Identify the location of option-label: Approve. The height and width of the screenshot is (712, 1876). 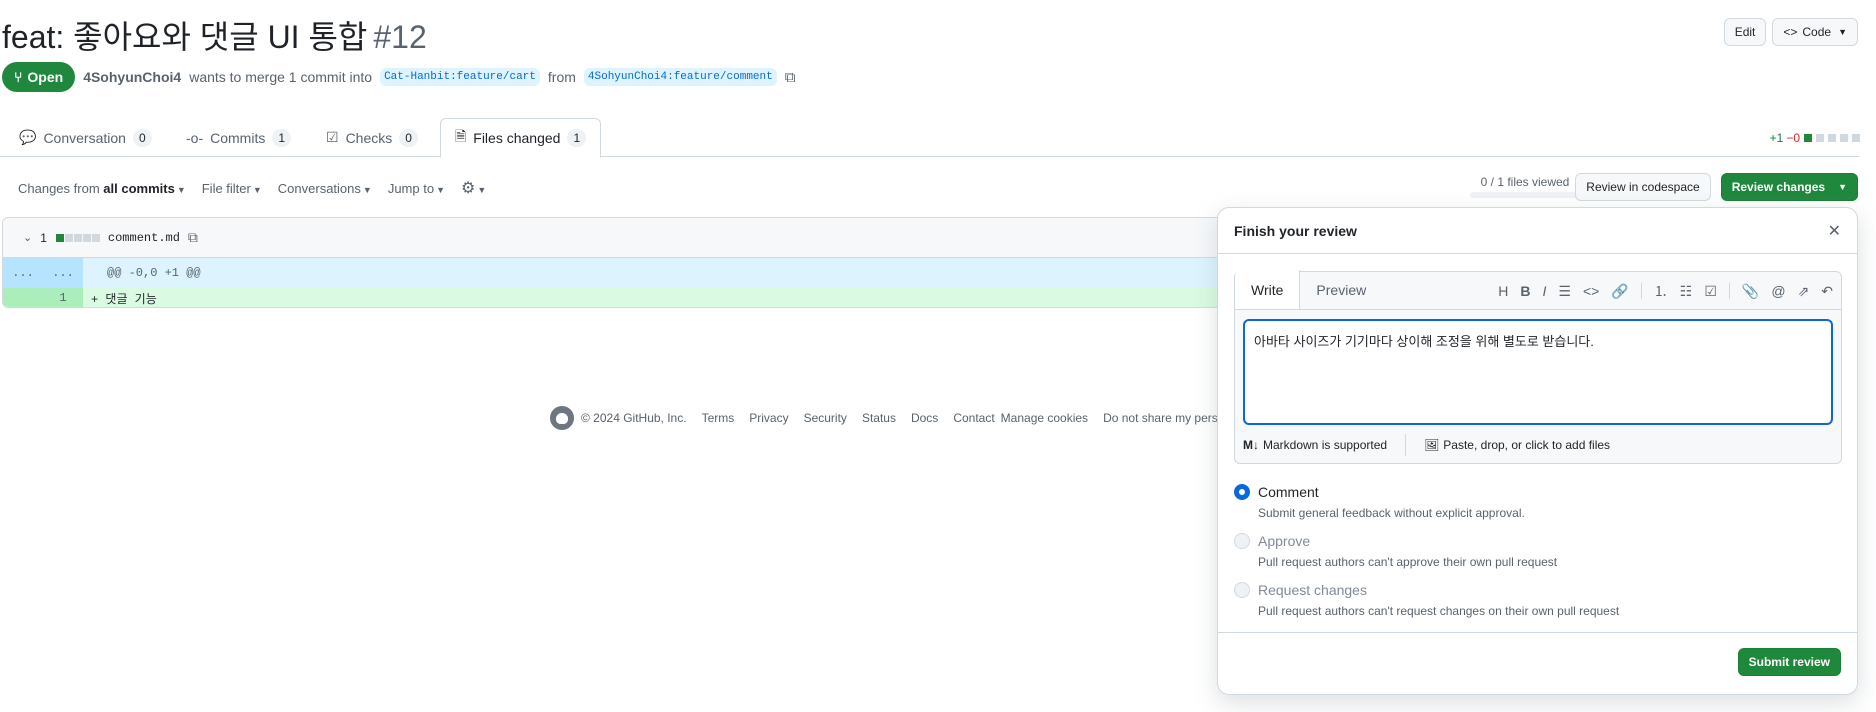
(1284, 541).